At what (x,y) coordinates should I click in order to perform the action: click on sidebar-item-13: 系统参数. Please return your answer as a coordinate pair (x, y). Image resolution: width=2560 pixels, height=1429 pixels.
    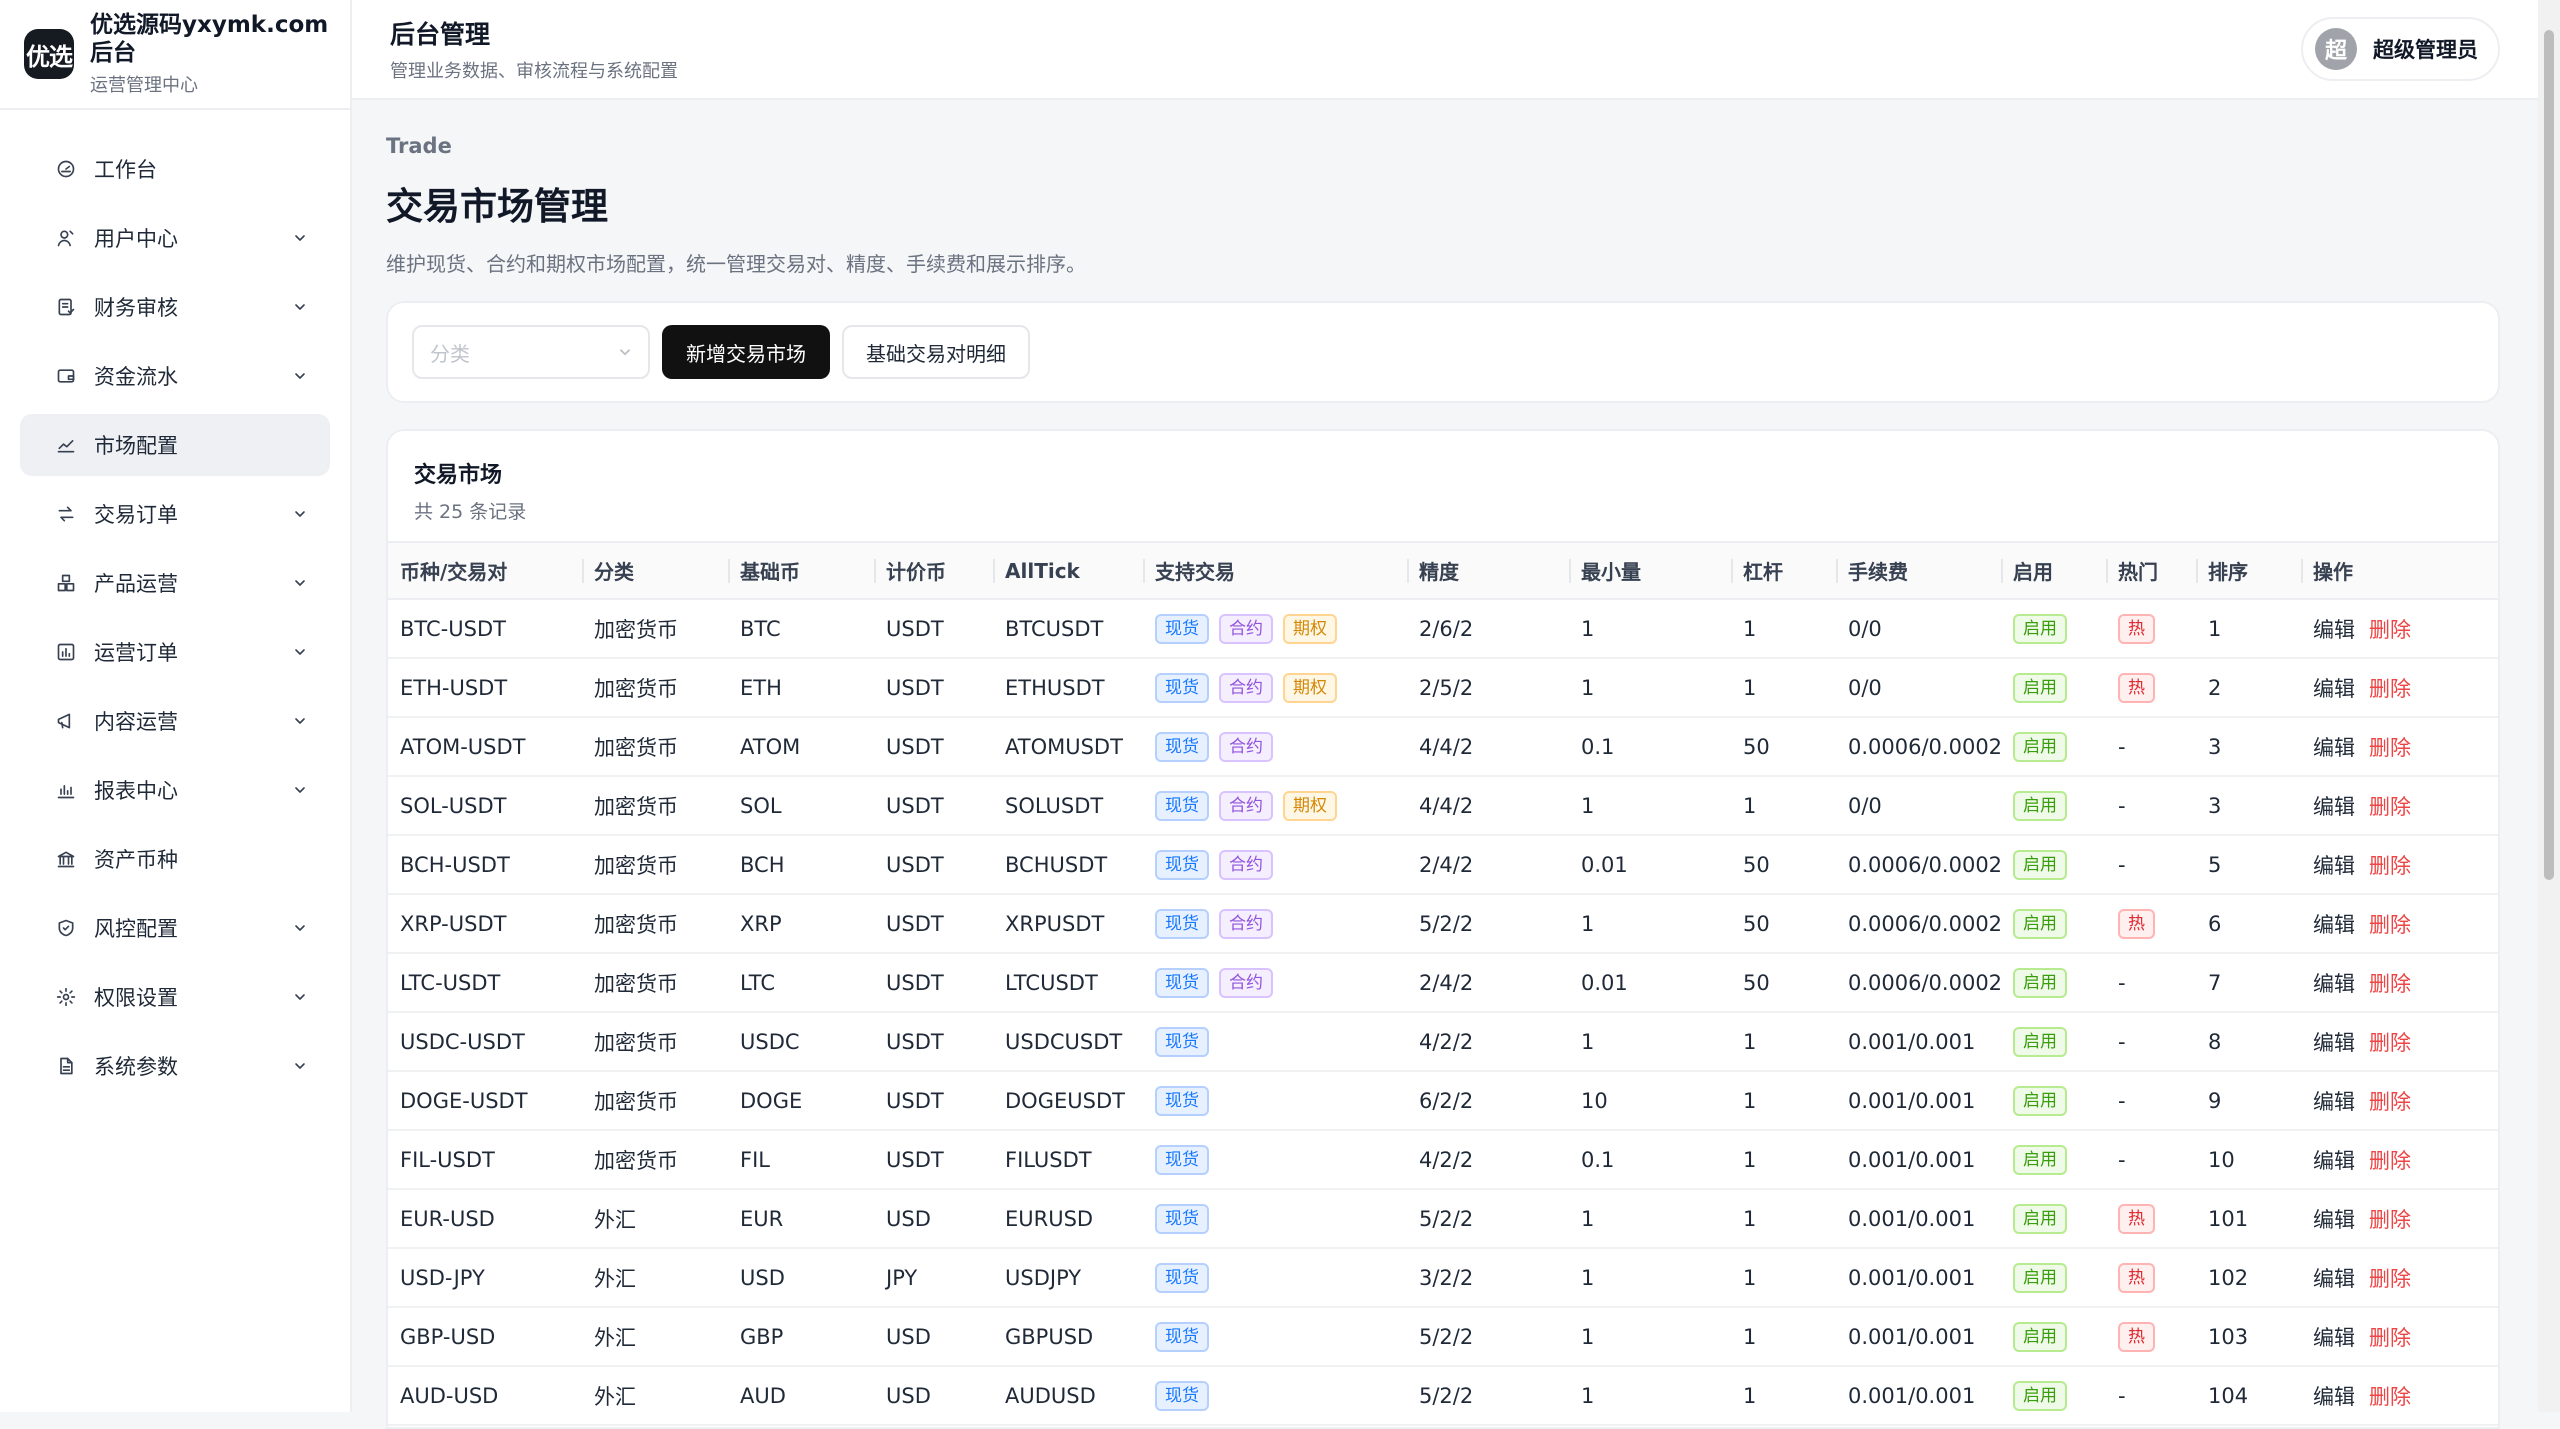
    Looking at the image, I should click on (175, 1066).